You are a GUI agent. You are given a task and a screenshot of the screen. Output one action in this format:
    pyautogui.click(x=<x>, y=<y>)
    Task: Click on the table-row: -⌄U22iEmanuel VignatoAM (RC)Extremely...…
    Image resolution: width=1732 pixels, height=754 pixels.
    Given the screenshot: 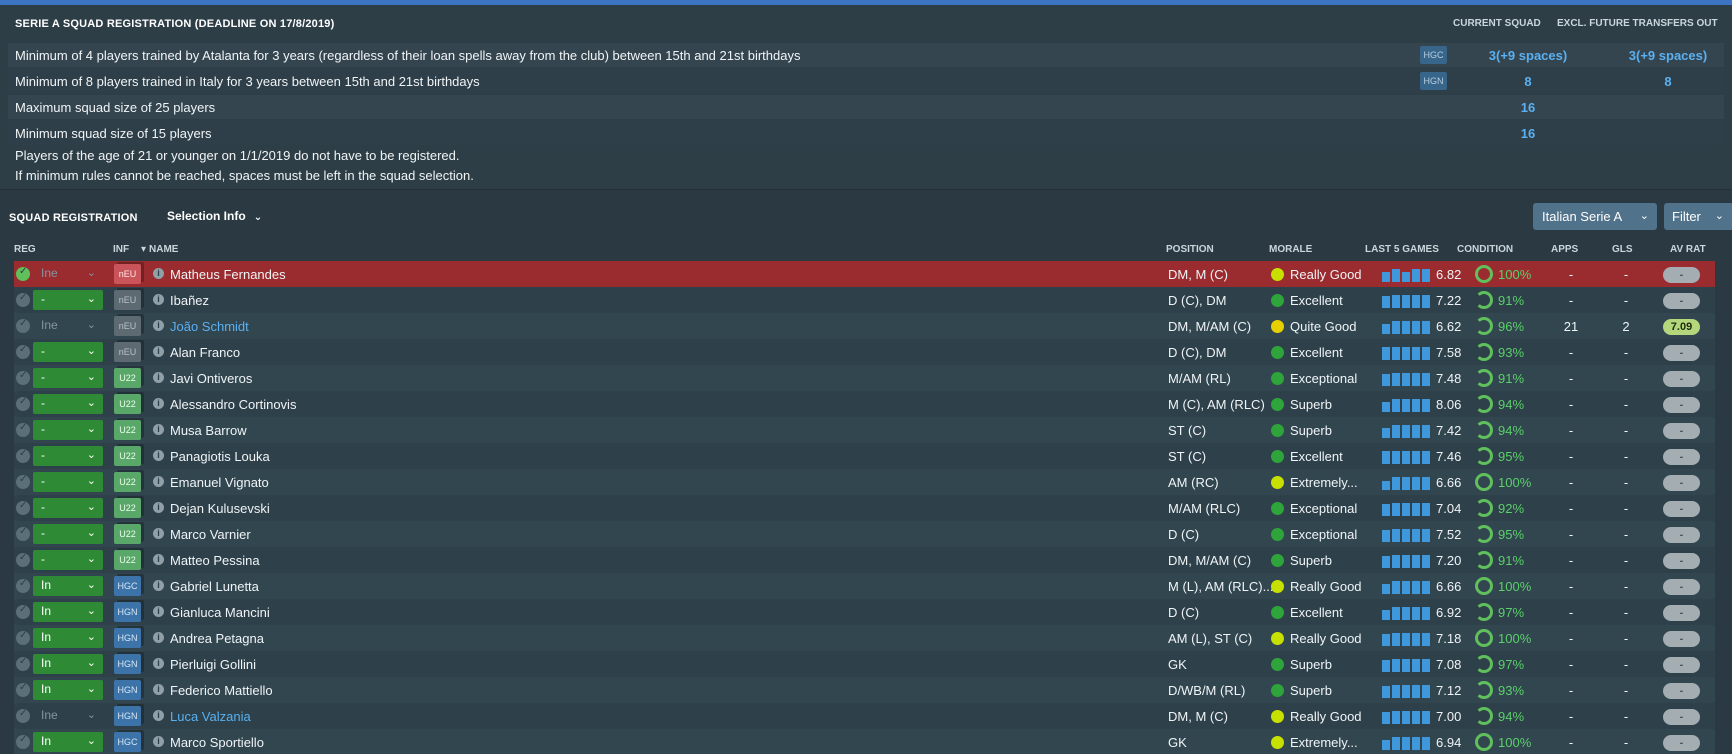 What is the action you would take?
    pyautogui.click(x=864, y=482)
    